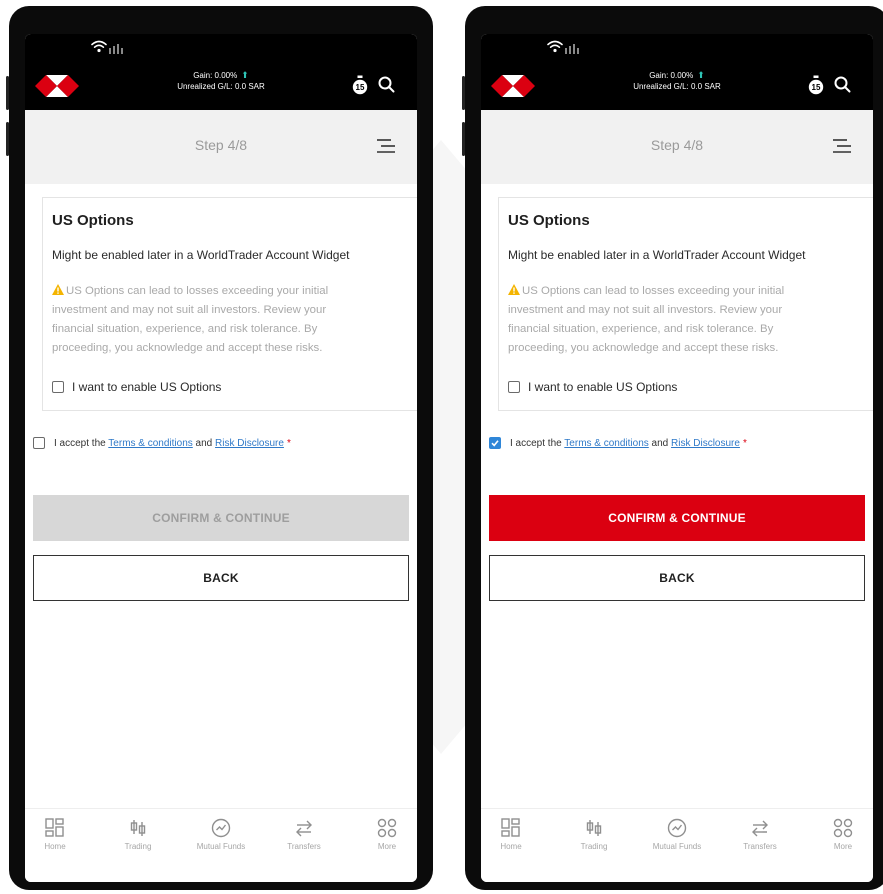 This screenshot has width=883, height=894. Describe the element at coordinates (677, 828) in the screenshot. I see `gauge-icon` at that location.